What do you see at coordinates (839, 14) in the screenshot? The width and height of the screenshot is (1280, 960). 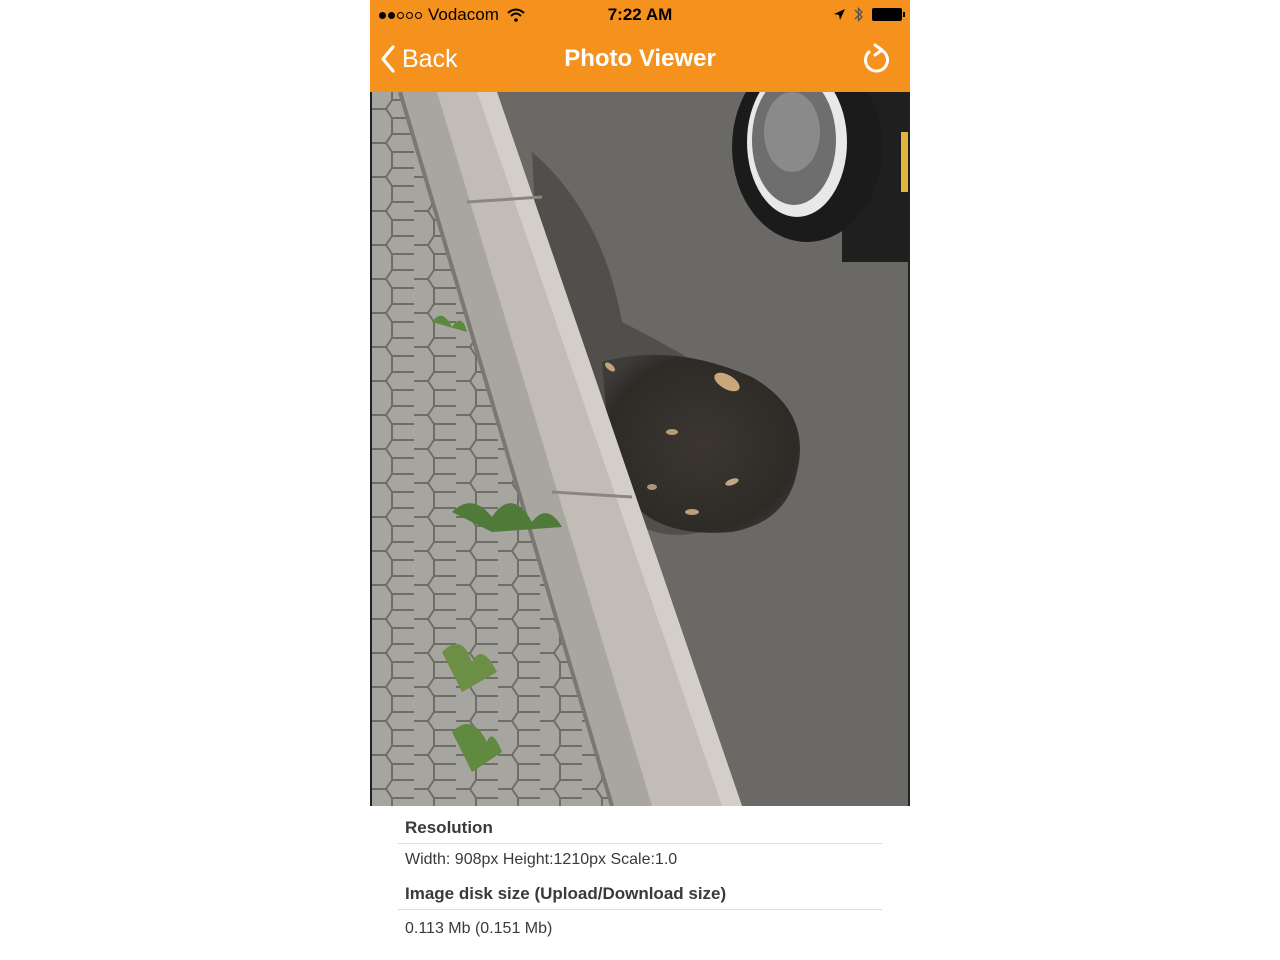 I see `location-arrow-icon` at bounding box center [839, 14].